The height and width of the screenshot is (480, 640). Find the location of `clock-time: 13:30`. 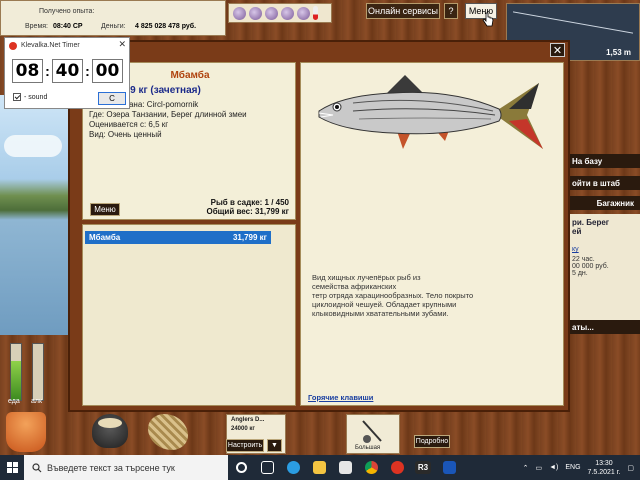

clock-time: 13:30 is located at coordinates (604, 463).